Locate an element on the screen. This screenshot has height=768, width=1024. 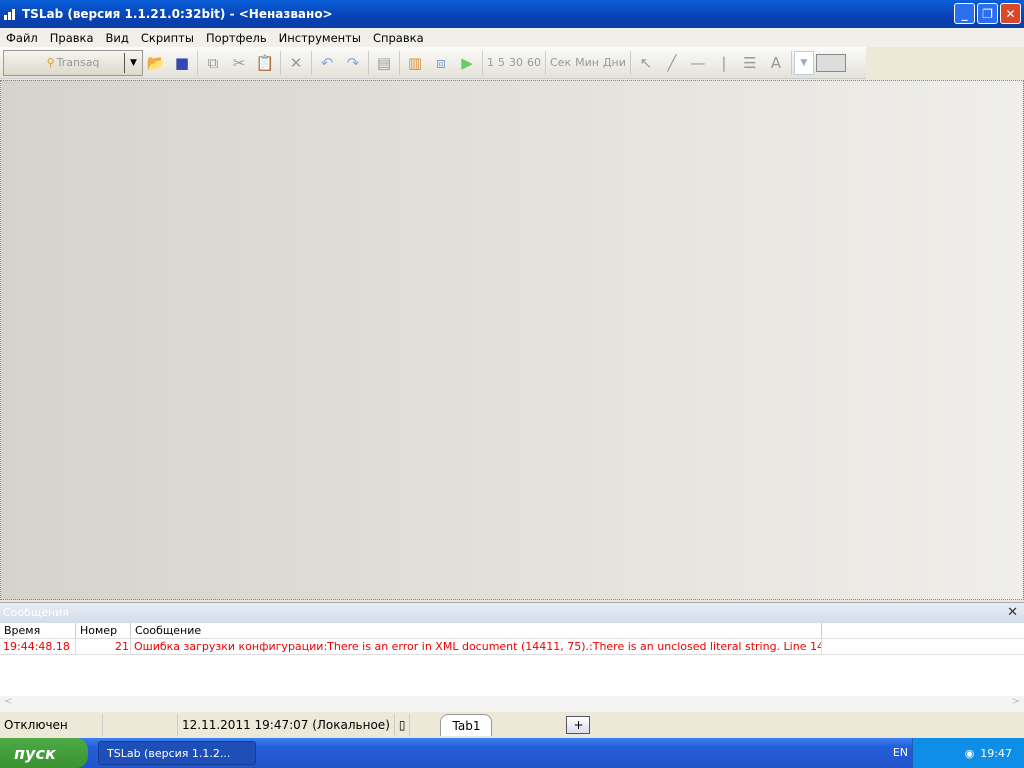
undo-icon: ↶ is located at coordinates (327, 63).